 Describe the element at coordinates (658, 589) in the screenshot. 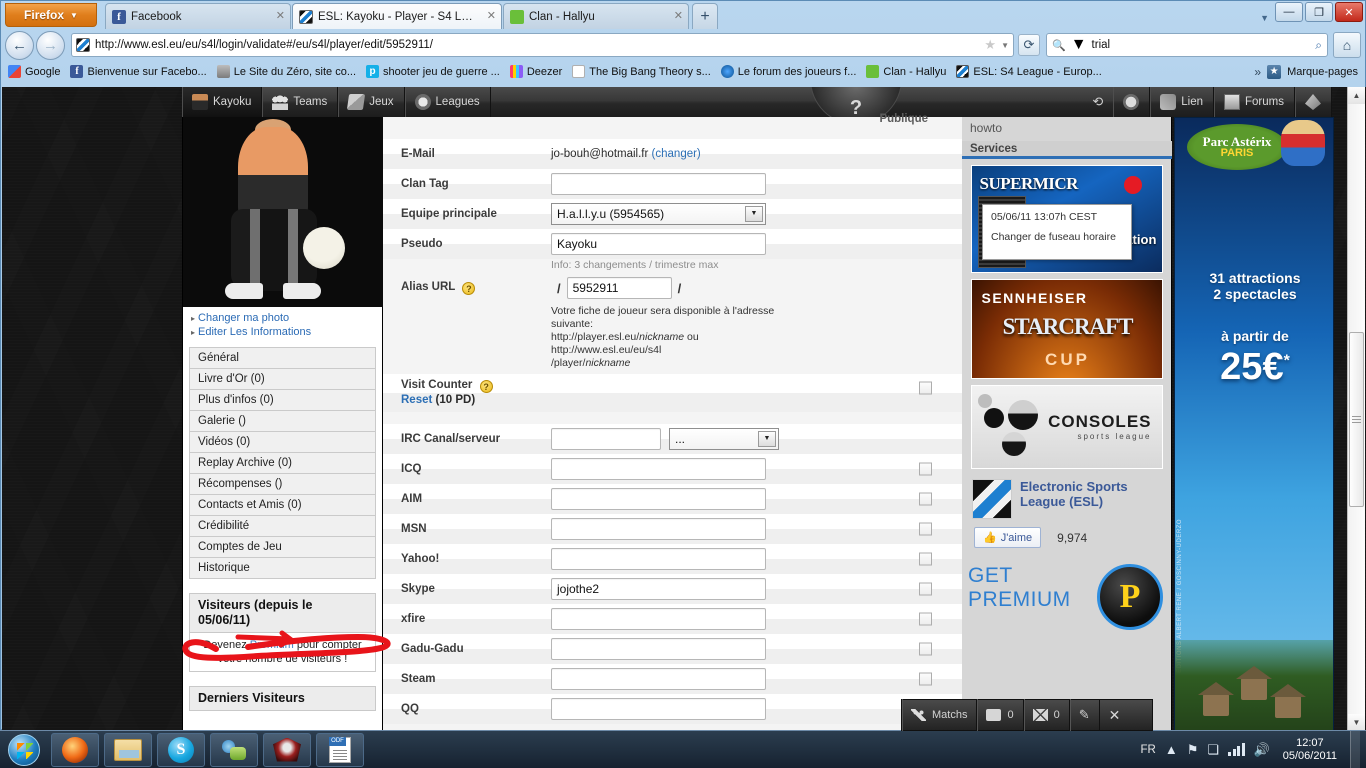

I see `input-skype: jojothe2` at that location.